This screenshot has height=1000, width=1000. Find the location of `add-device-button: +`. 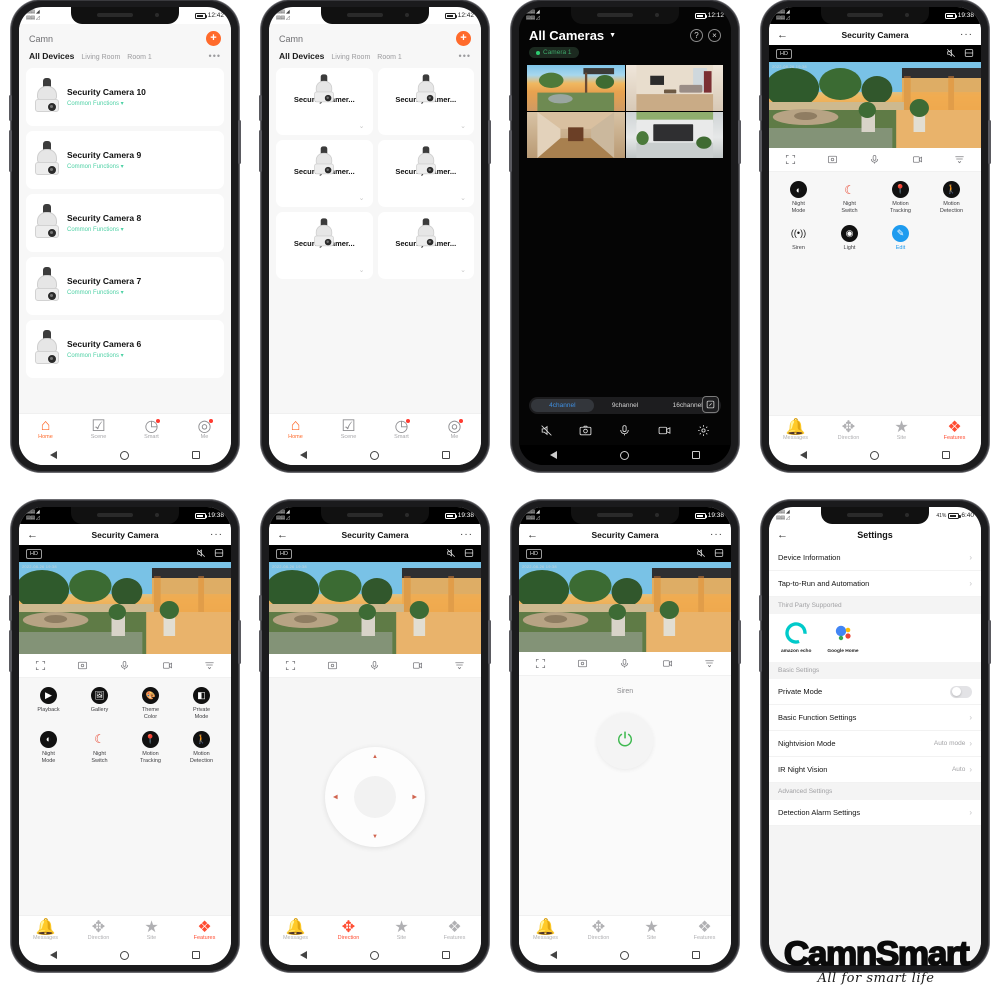

add-device-button: + is located at coordinates (463, 38).